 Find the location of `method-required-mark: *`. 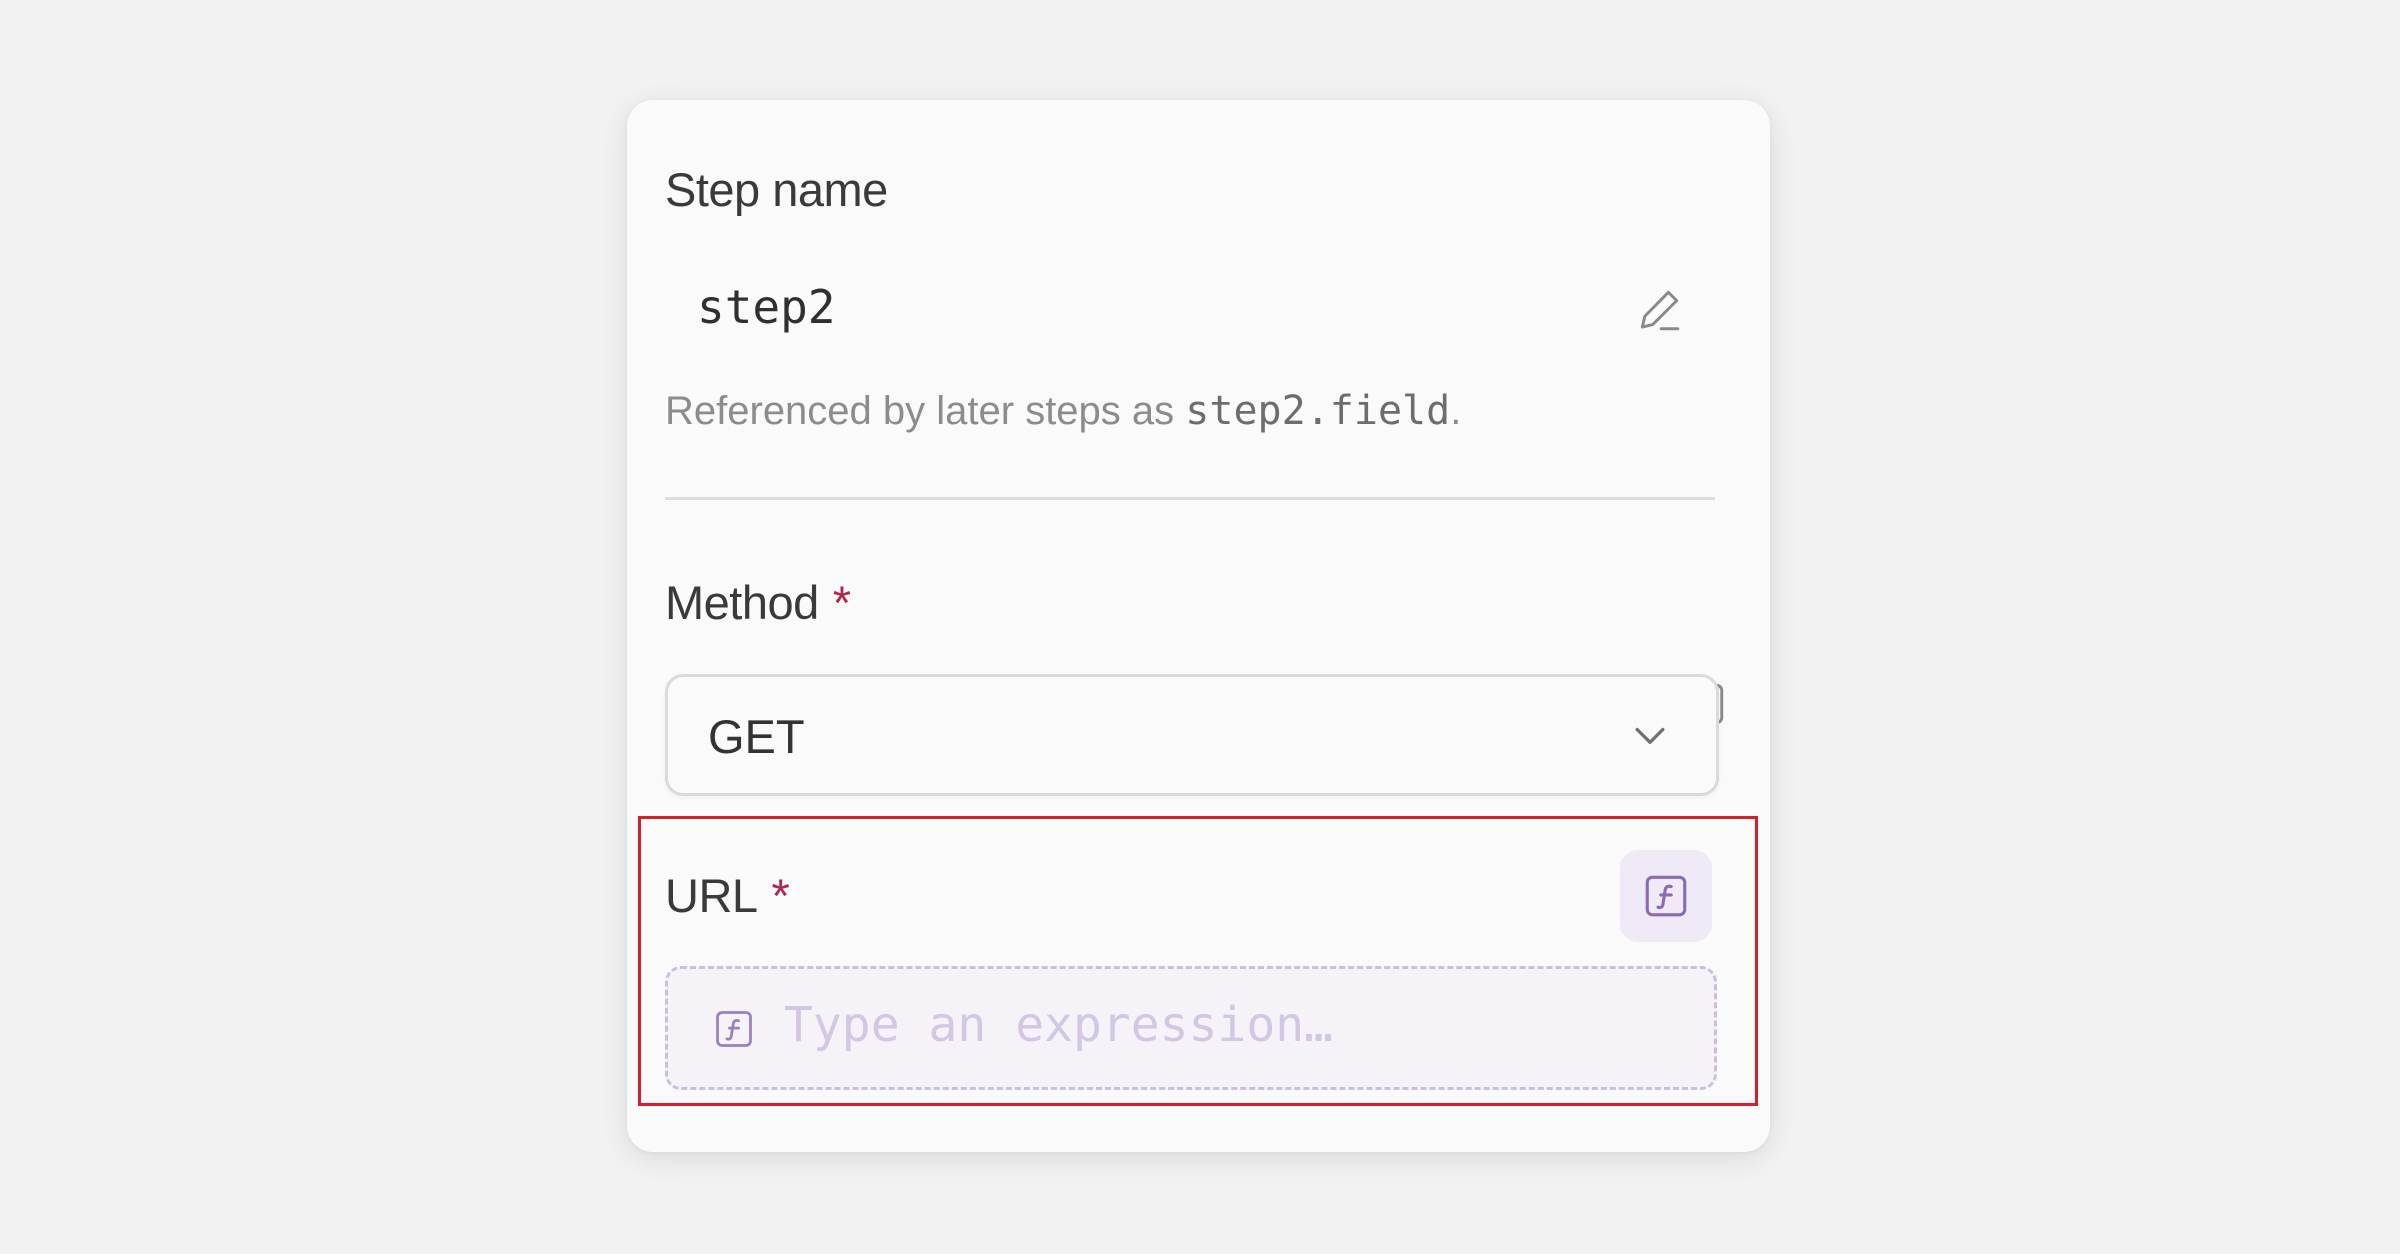

method-required-mark: * is located at coordinates (841, 602).